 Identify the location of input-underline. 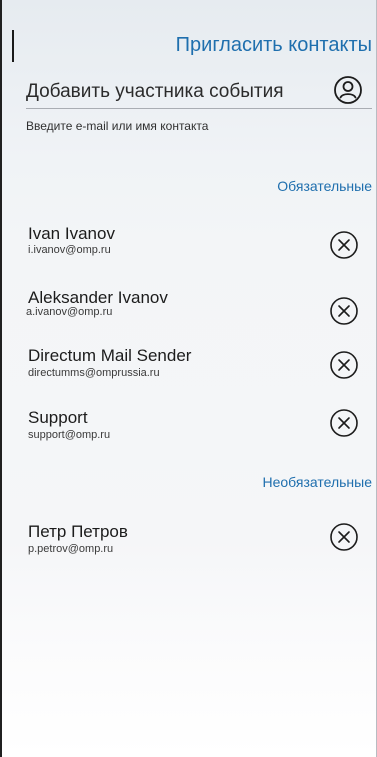
(199, 108).